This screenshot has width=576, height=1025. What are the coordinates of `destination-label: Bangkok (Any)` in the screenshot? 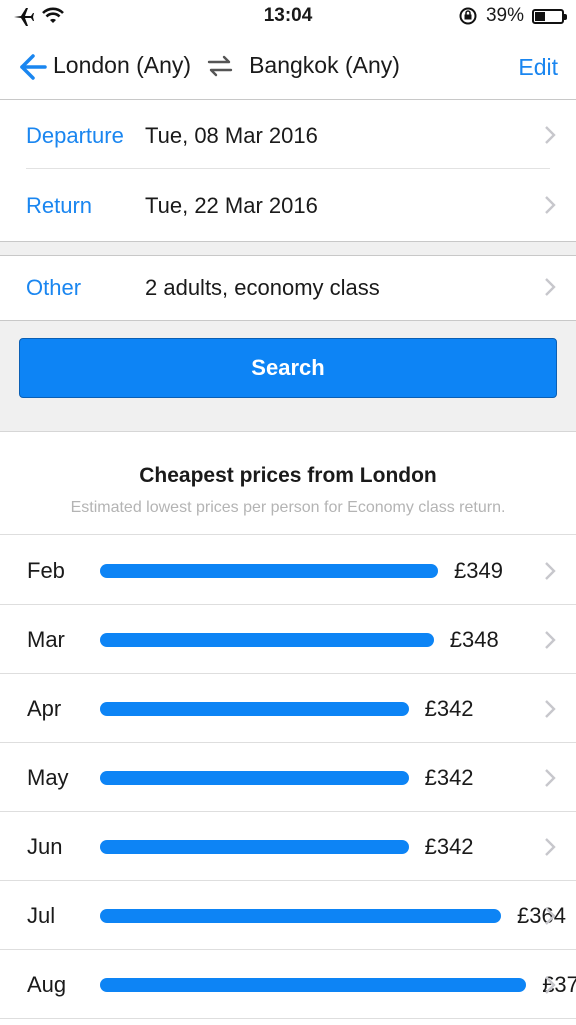 It's located at (324, 65).